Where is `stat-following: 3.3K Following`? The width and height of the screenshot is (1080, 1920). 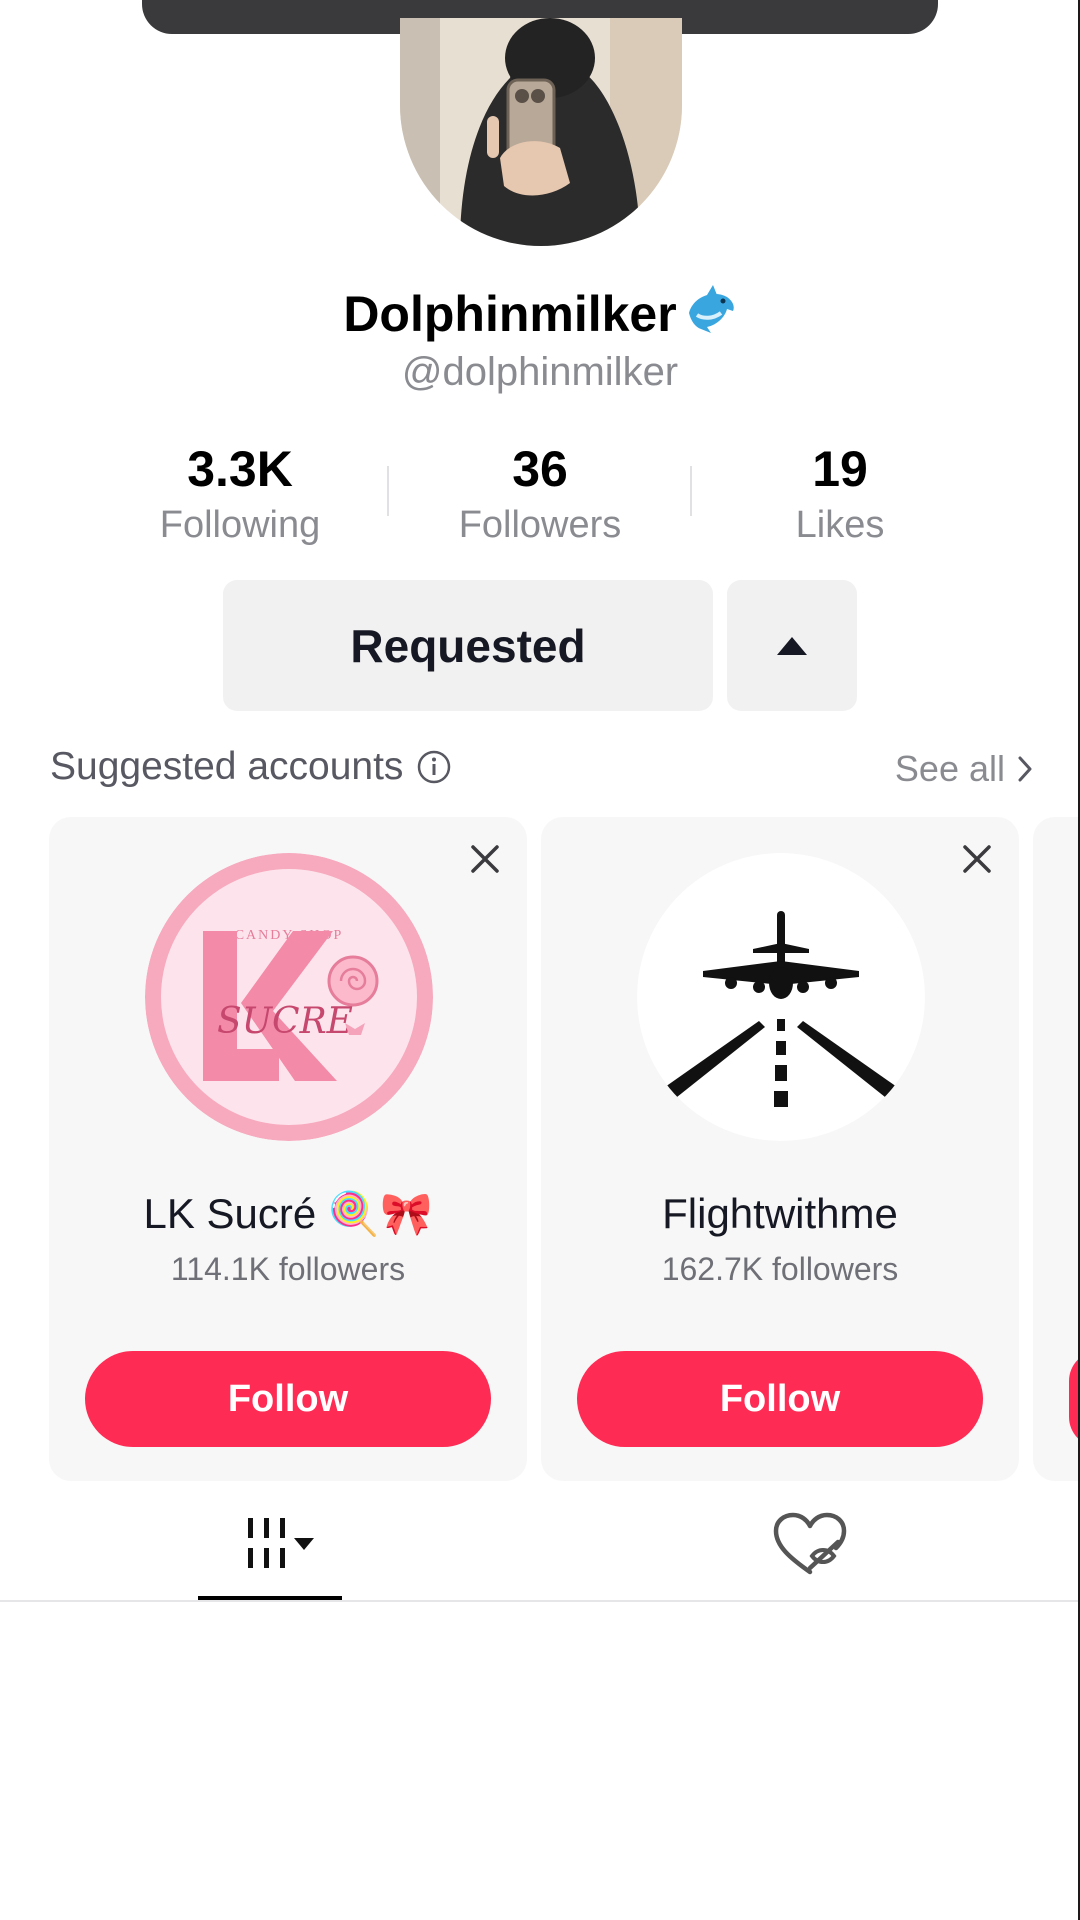
stat-following: 3.3K Following is located at coordinates (240, 493).